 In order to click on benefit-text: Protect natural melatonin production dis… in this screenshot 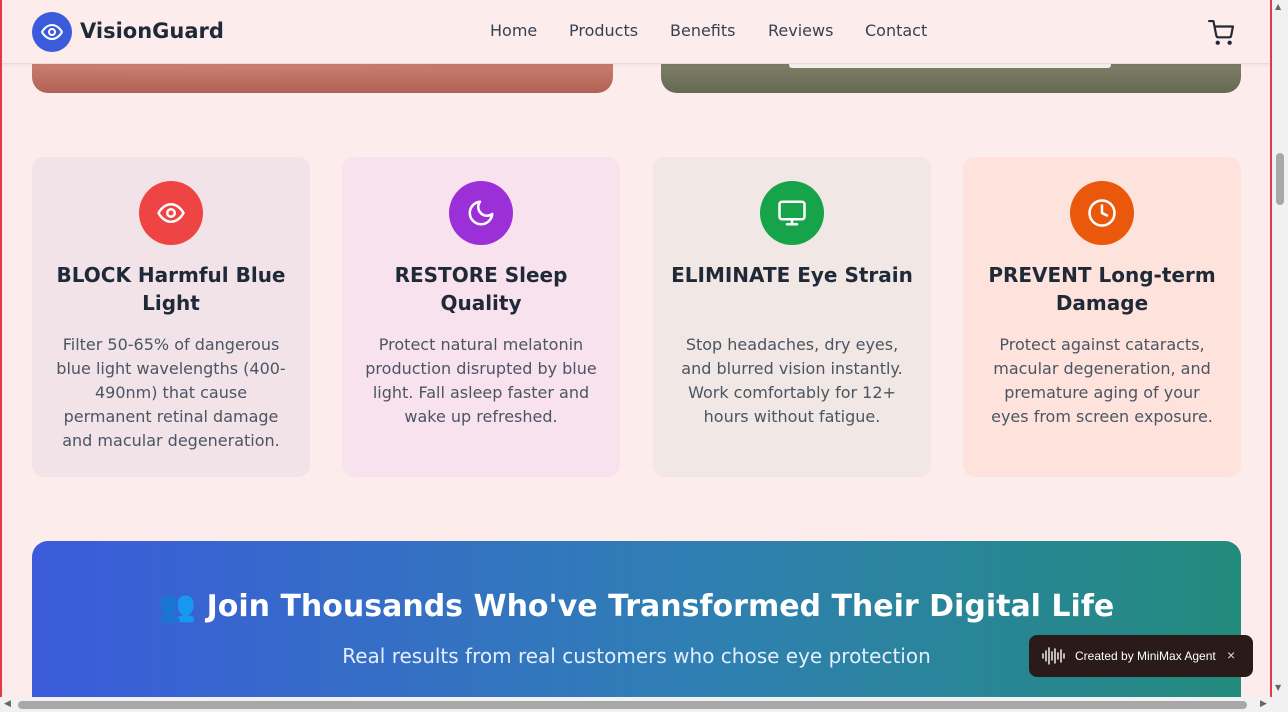, I will do `click(481, 380)`.